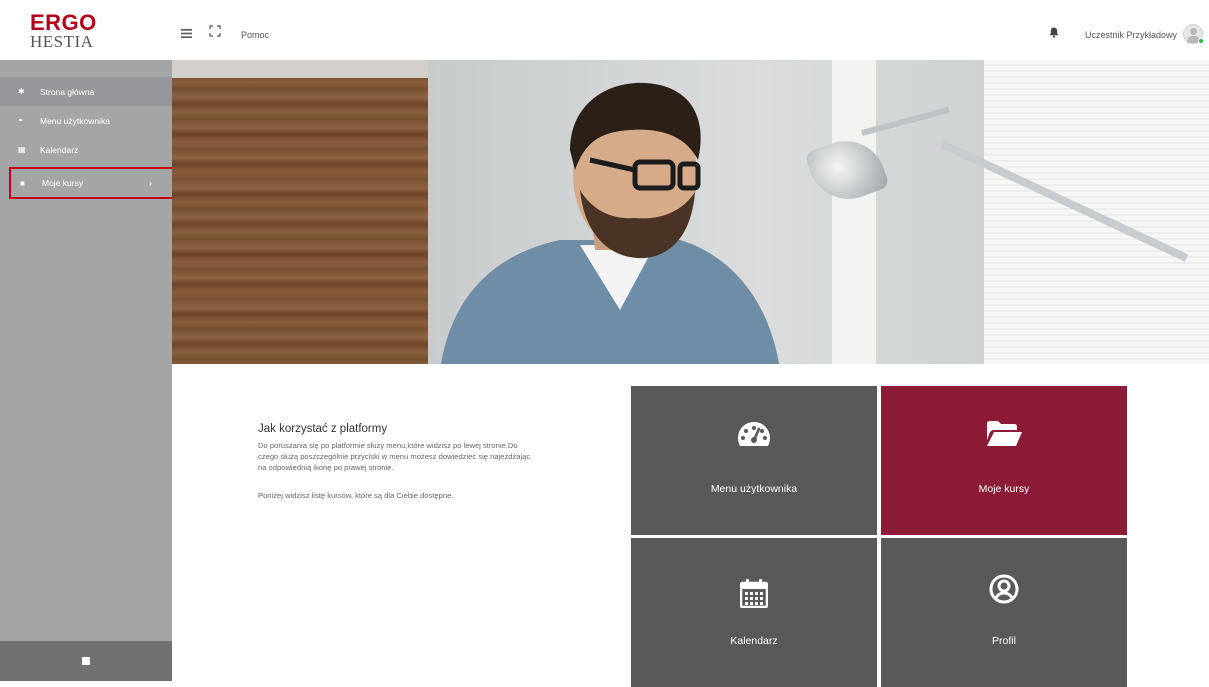 Image resolution: width=1209 pixels, height=687 pixels. I want to click on tile-label: Profil, so click(1004, 641).